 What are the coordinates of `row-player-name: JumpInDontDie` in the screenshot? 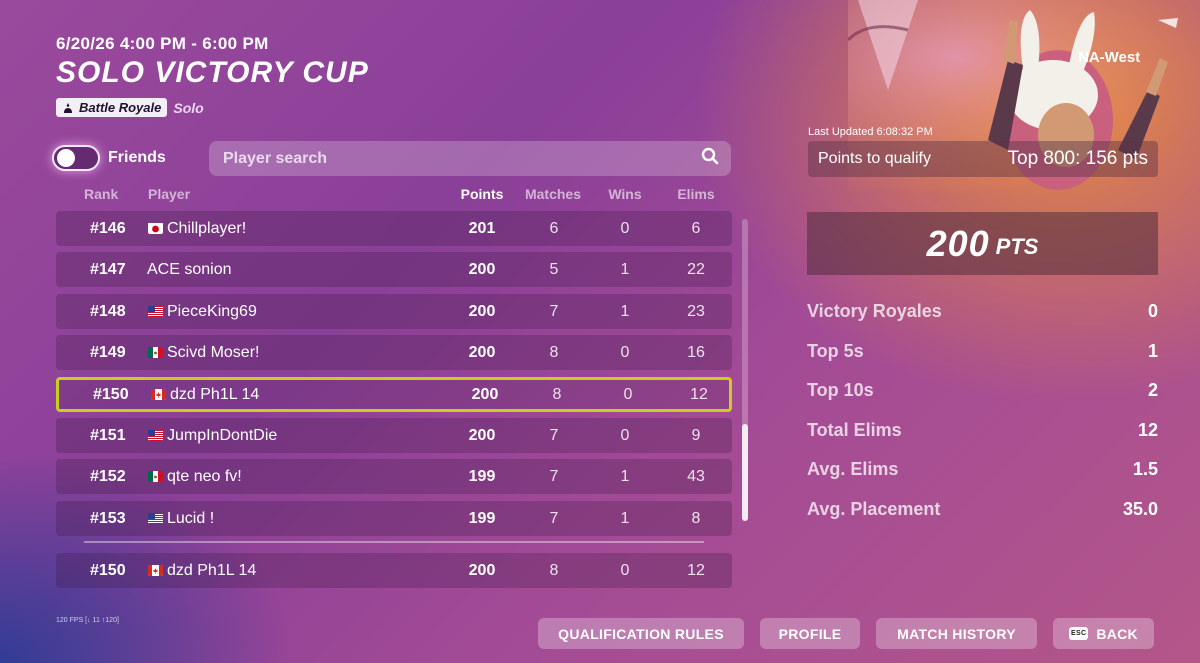 It's located at (222, 435).